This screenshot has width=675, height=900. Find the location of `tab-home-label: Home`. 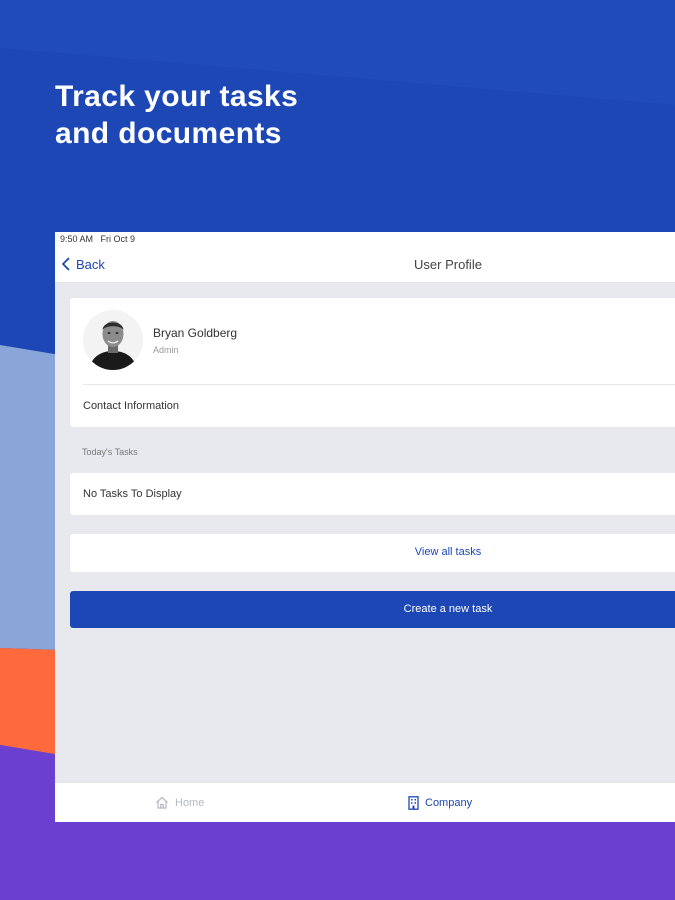

tab-home-label: Home is located at coordinates (190, 802).